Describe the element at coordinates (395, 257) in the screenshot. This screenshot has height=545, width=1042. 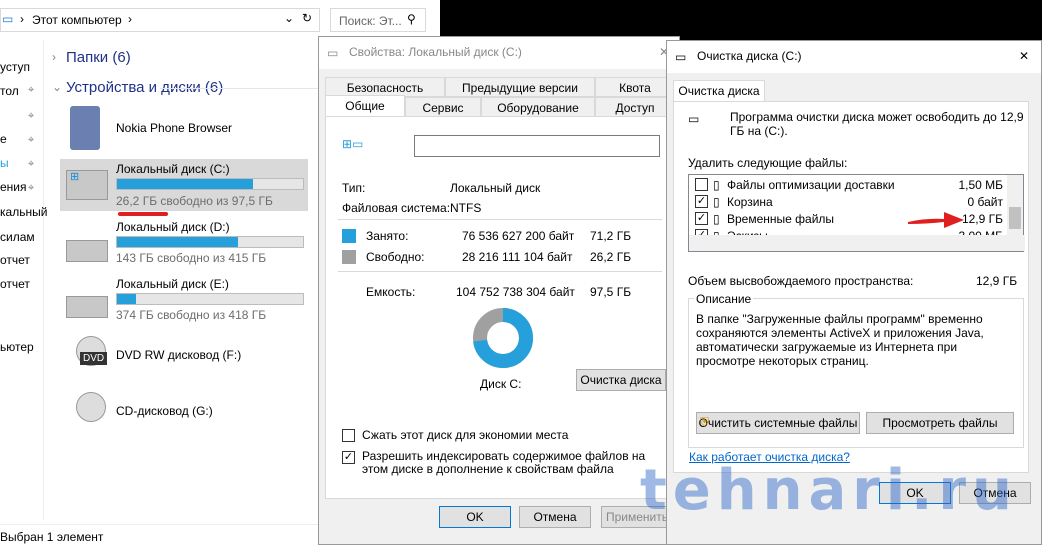
I see `free-label: Свободно:` at that location.